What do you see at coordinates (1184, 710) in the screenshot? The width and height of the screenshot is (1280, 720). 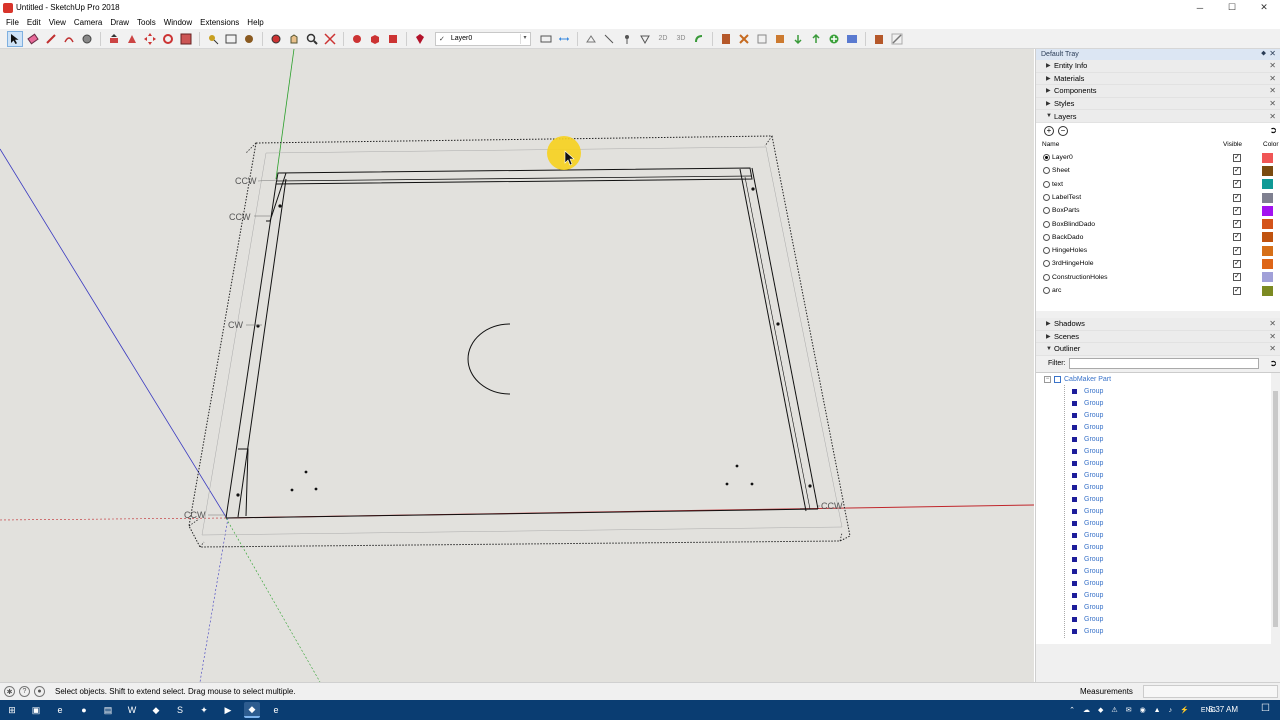 I see `tray-status-icon: ⚡` at bounding box center [1184, 710].